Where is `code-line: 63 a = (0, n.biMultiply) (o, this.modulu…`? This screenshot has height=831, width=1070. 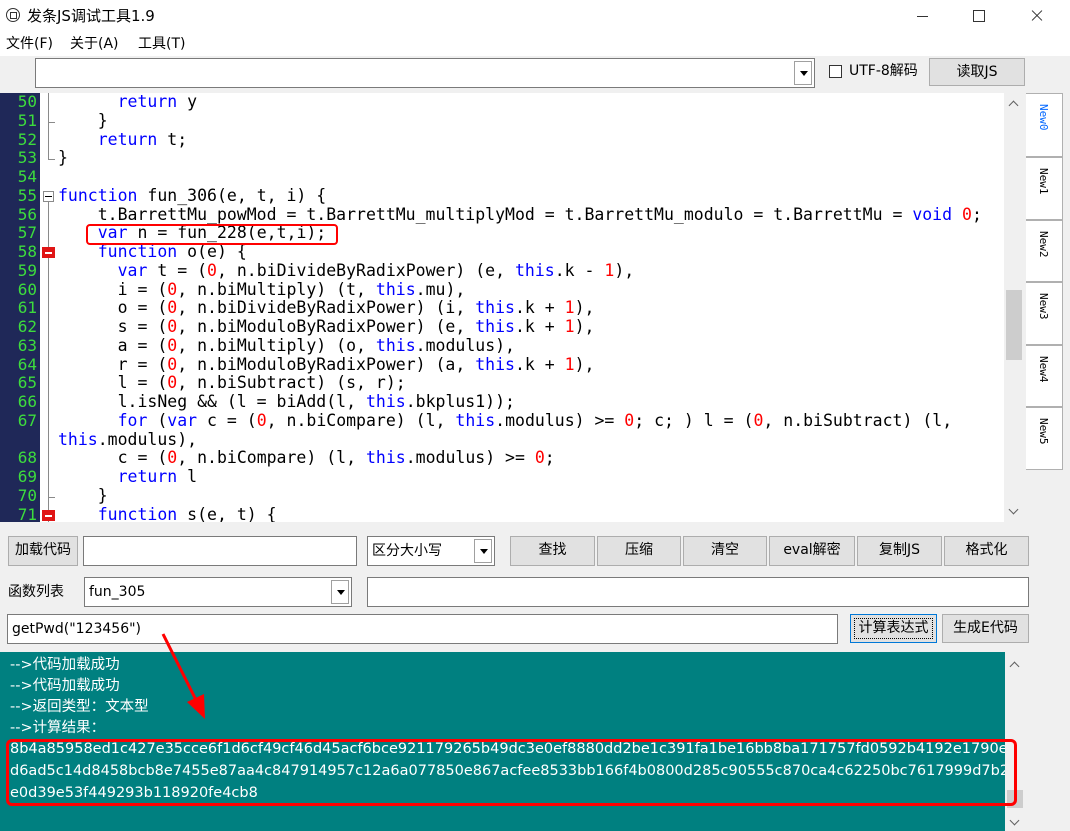 code-line: 63 a = (0, n.biMultiply) (o, this.modulu… is located at coordinates (502, 346).